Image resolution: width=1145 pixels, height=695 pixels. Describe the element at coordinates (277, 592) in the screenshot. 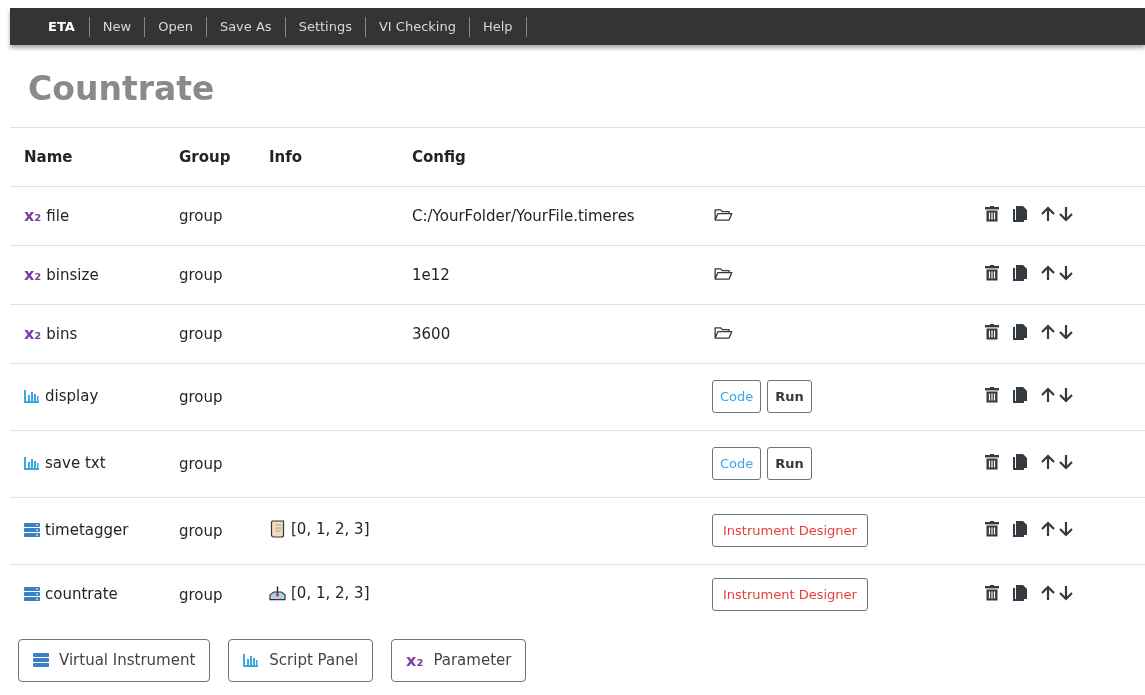

I see `tray-icon` at that location.